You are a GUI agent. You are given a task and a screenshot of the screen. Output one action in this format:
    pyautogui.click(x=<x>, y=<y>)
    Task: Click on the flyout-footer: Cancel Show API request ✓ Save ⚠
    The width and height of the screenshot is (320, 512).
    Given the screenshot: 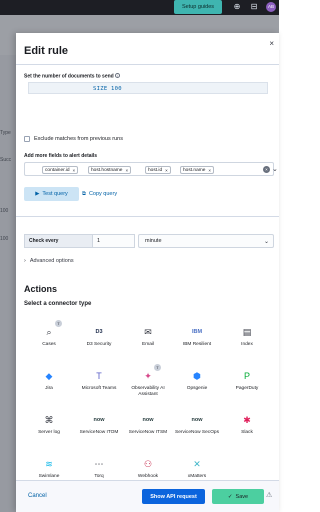 What is the action you would take?
    pyautogui.click(x=147, y=496)
    